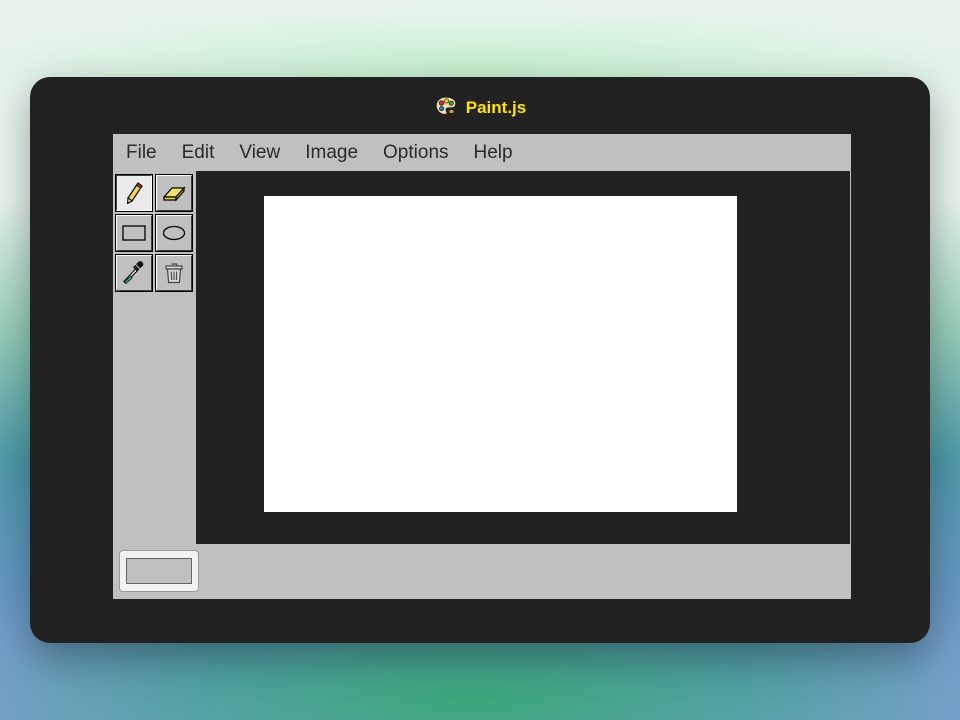 This screenshot has height=720, width=960. Describe the element at coordinates (493, 153) in the screenshot. I see `menu-help: Help` at that location.